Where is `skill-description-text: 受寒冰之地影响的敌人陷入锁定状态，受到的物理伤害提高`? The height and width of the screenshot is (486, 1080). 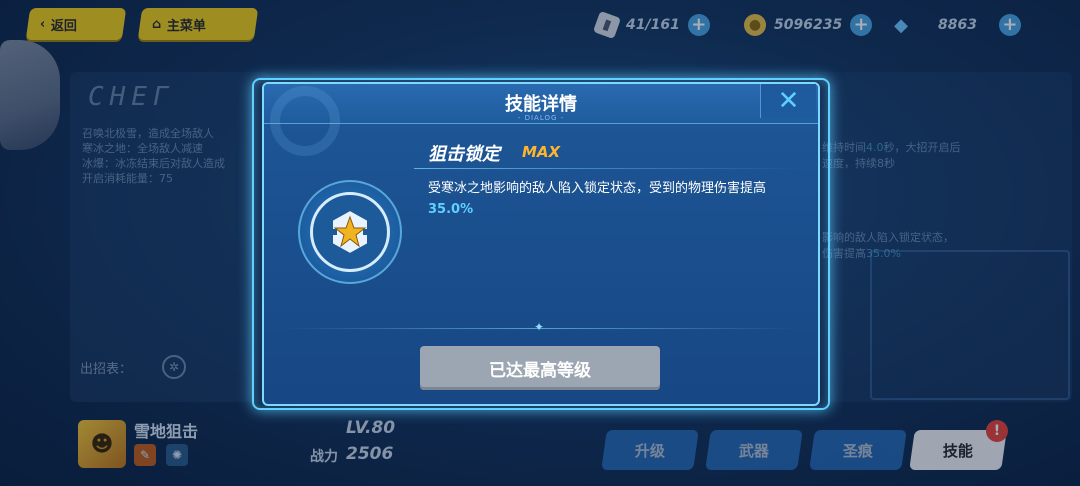
skill-description-text: 受寒冰之地影响的敌人陷入锁定状态，受到的物理伤害提高 is located at coordinates (597, 188).